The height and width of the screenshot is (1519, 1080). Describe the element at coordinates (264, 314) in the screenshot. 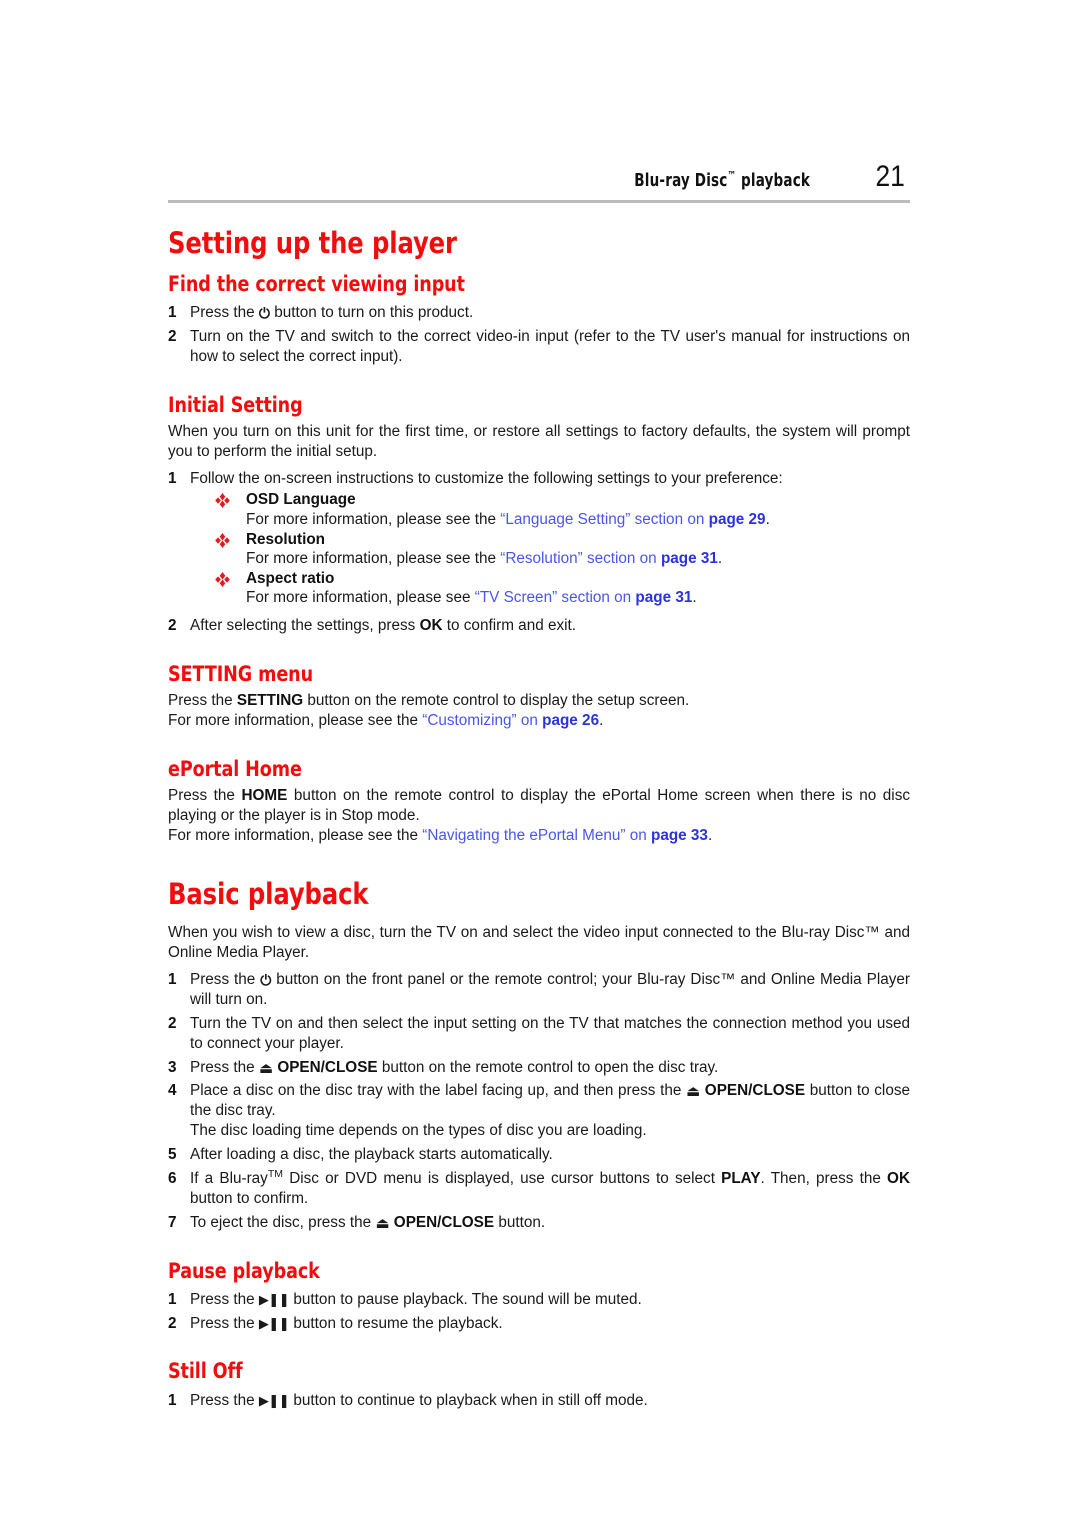

I see `power-icon: ⏻` at that location.